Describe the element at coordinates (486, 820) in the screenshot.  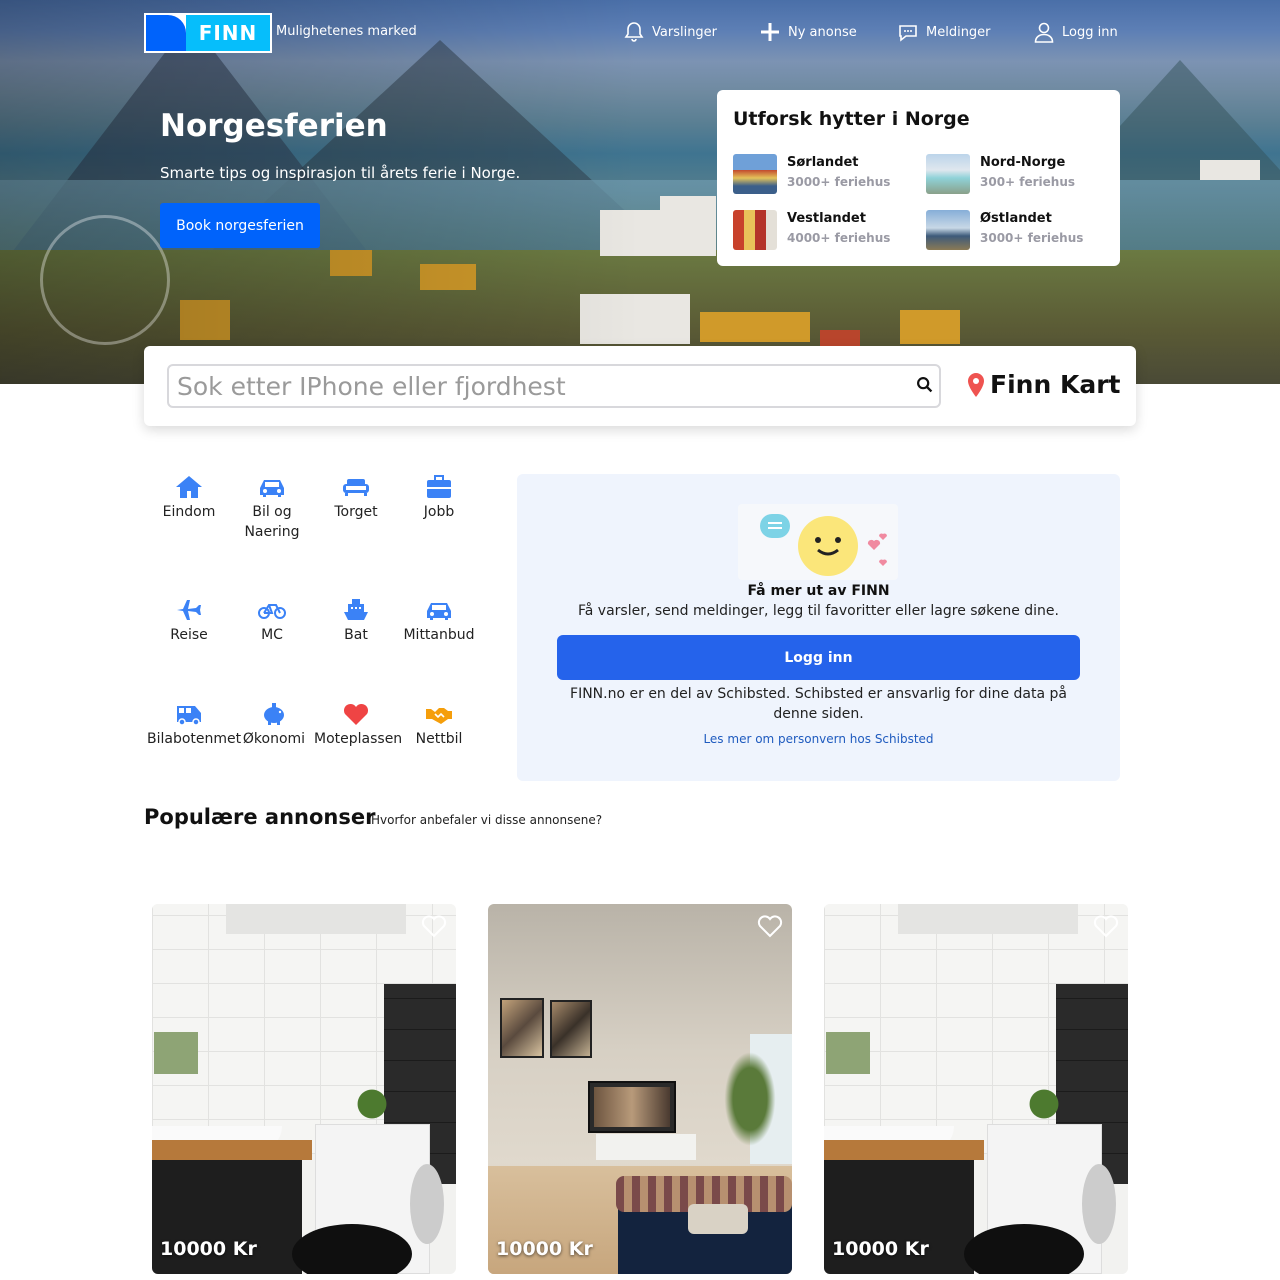
I see `why-recommended-link: Hvorfor anbefaler vi disse annonsene?` at that location.